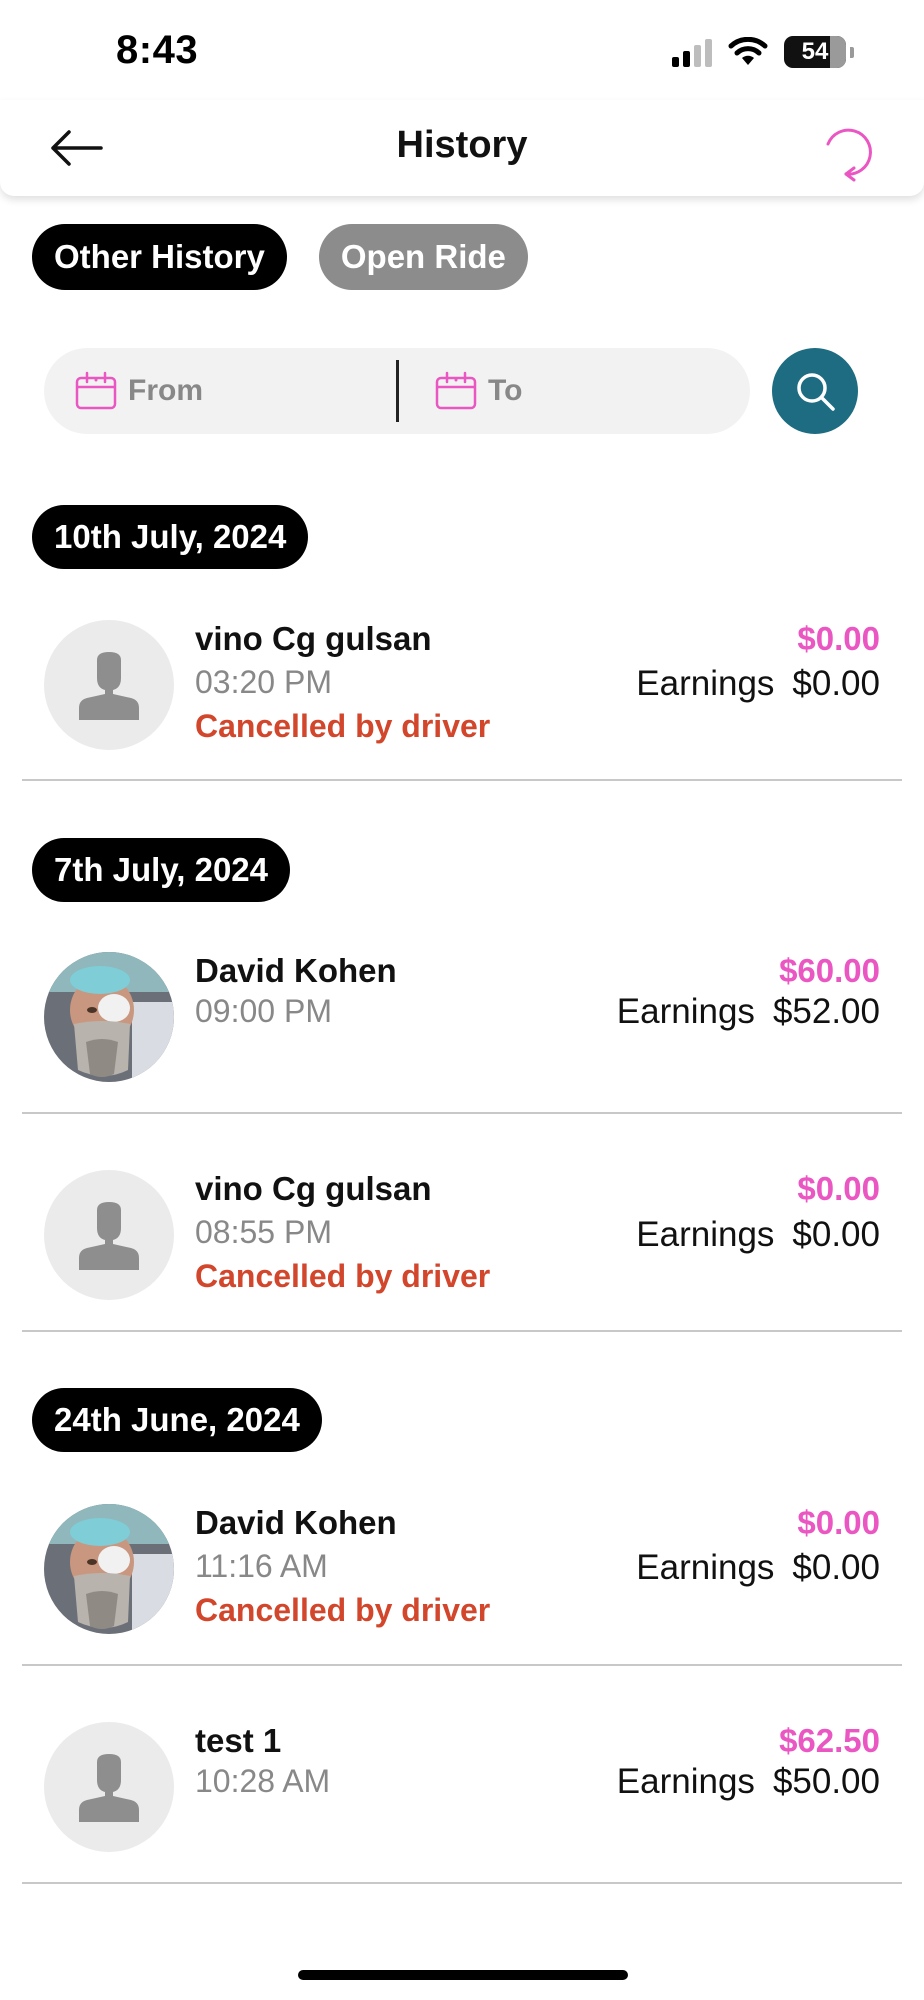 Image resolution: width=924 pixels, height=2000 pixels. Describe the element at coordinates (170, 537) in the screenshot. I see `date-group-header: 10th July, 2024` at that location.